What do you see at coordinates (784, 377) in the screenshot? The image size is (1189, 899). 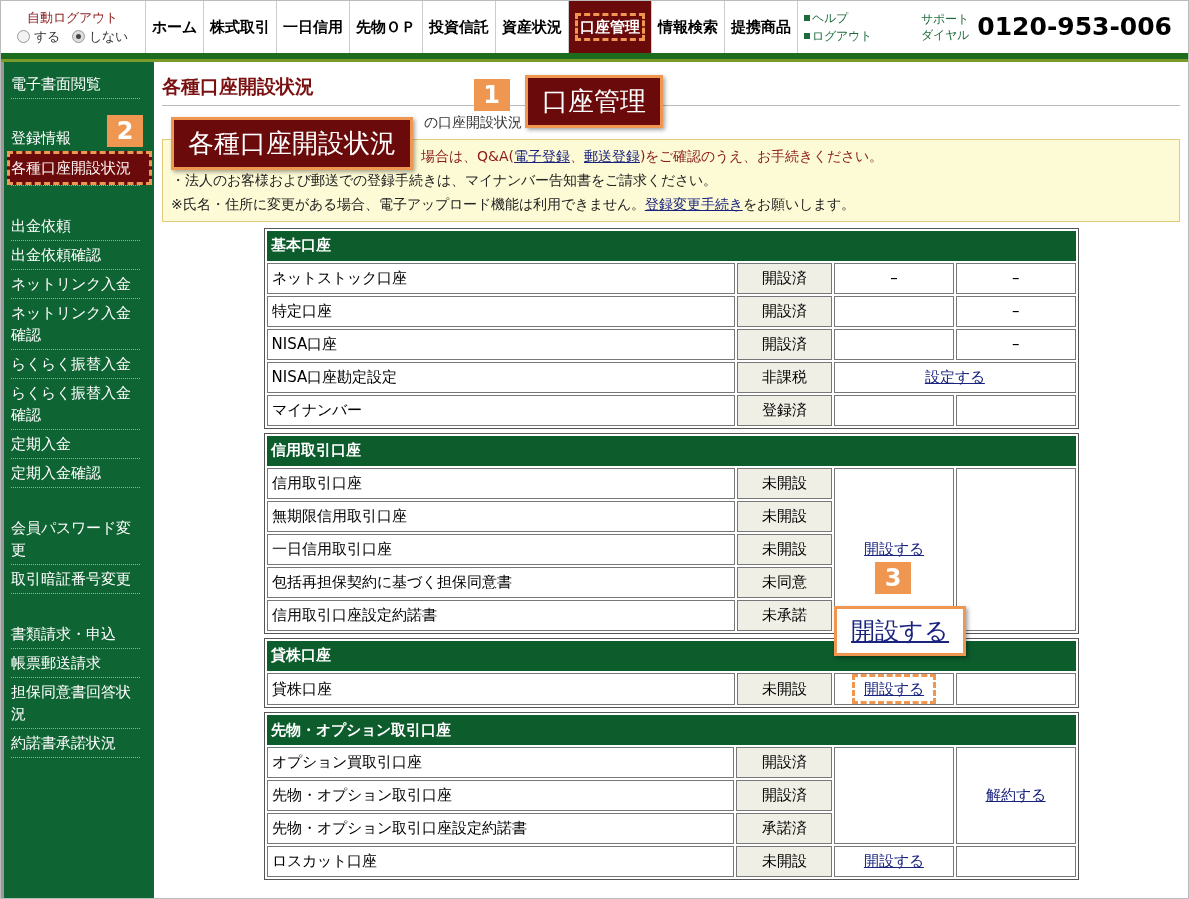 I see `status-cell: 非課税` at bounding box center [784, 377].